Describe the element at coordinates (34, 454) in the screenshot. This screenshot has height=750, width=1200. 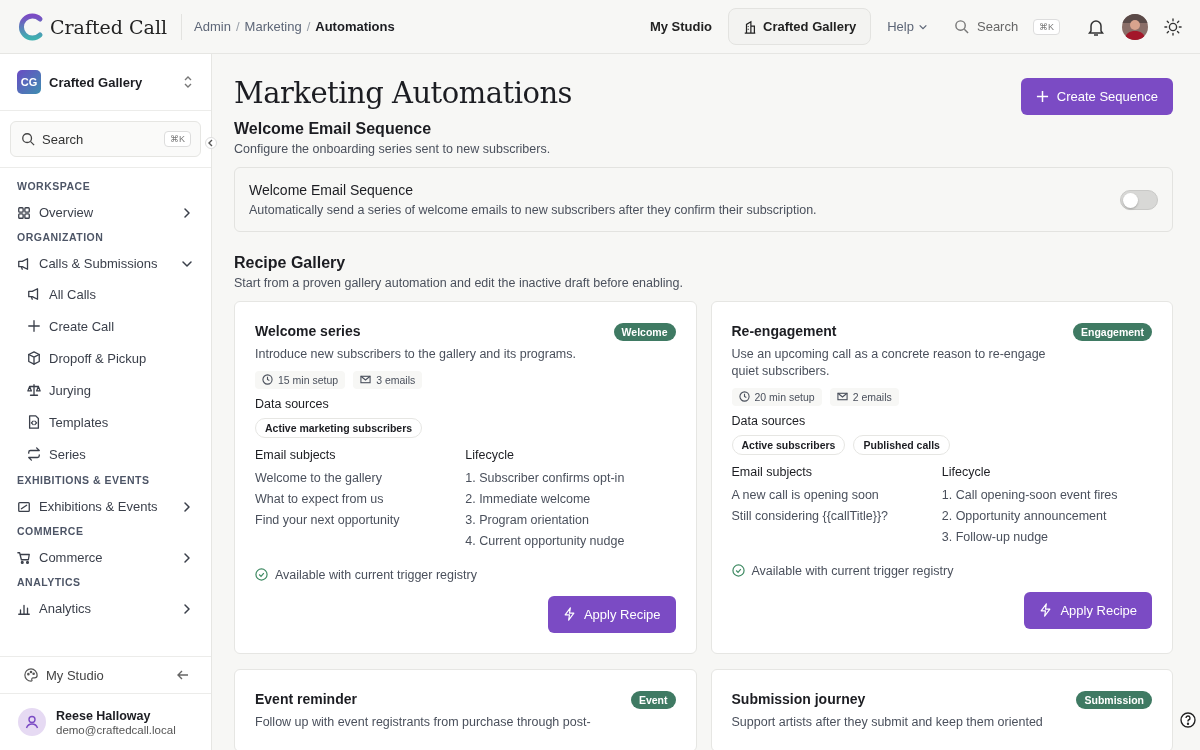
I see `repeat-icon` at that location.